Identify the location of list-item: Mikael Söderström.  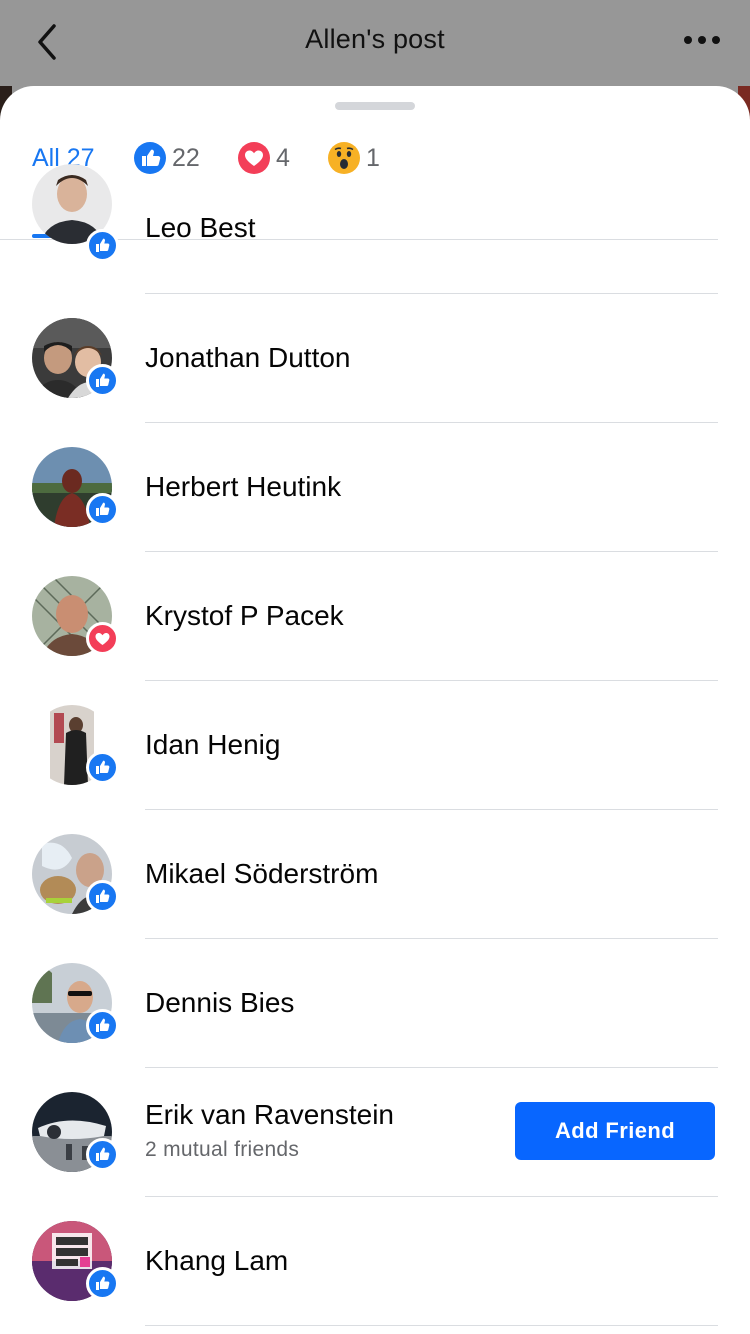
(375, 874).